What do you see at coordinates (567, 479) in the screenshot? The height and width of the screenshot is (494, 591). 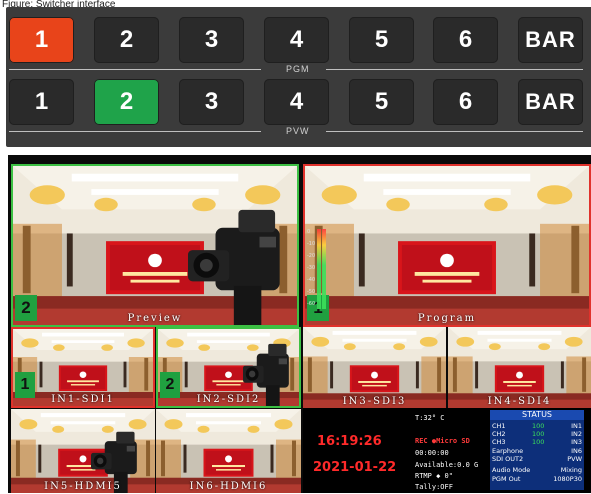 I see `status-value: 1080P30` at bounding box center [567, 479].